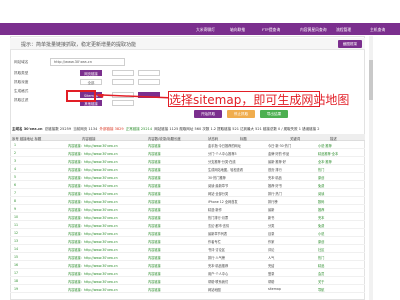 The width and height of the screenshot is (400, 300). Describe the element at coordinates (226, 170) in the screenshot. I see `table-cell-title: 生成网站地图，轻松查看` at that location.